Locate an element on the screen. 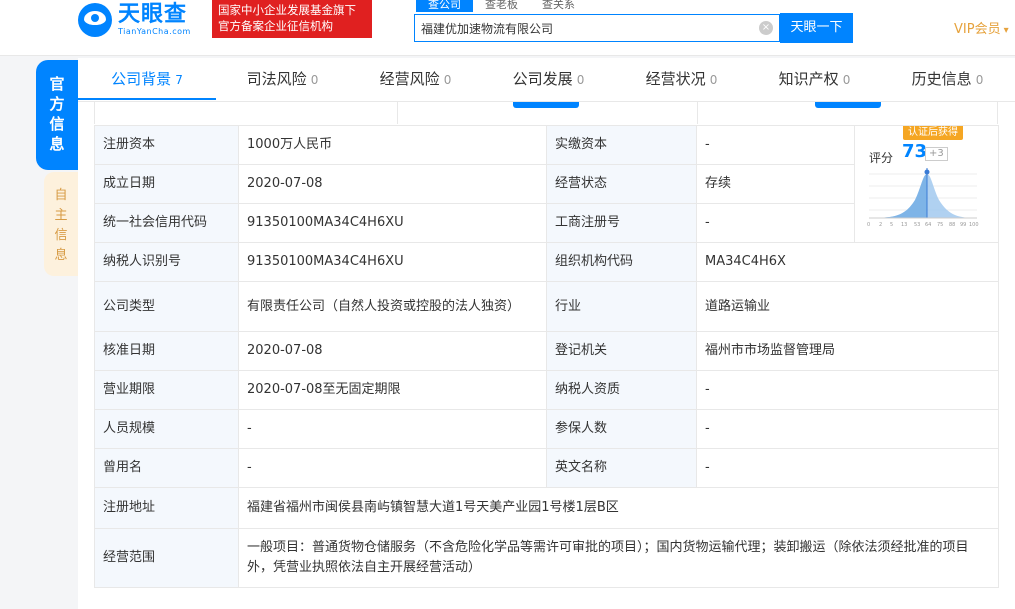  side-tab-self-label: 自主信息 is located at coordinates (61, 225).